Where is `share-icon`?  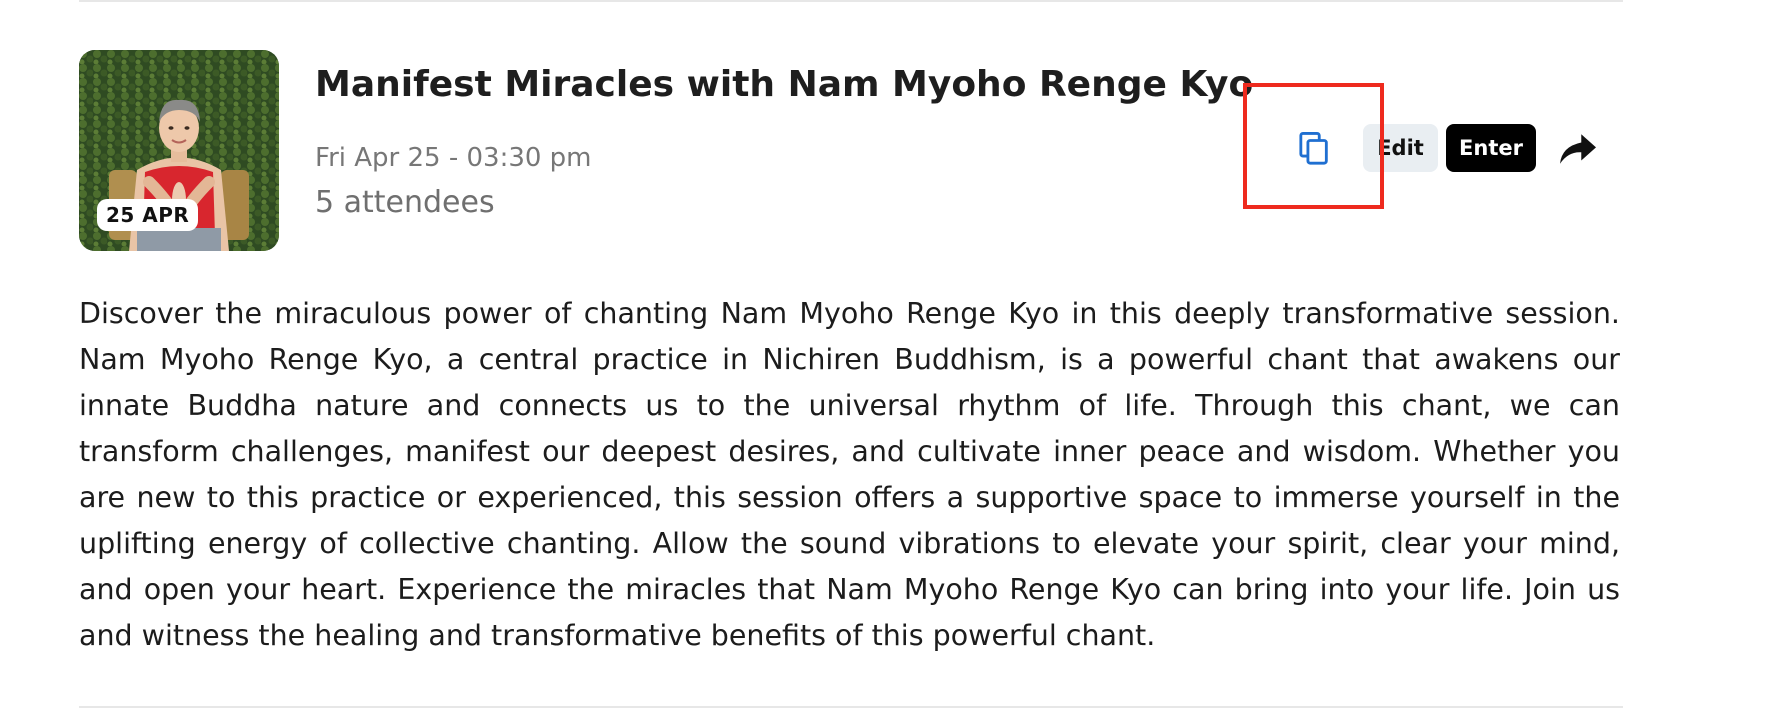 share-icon is located at coordinates (1578, 149).